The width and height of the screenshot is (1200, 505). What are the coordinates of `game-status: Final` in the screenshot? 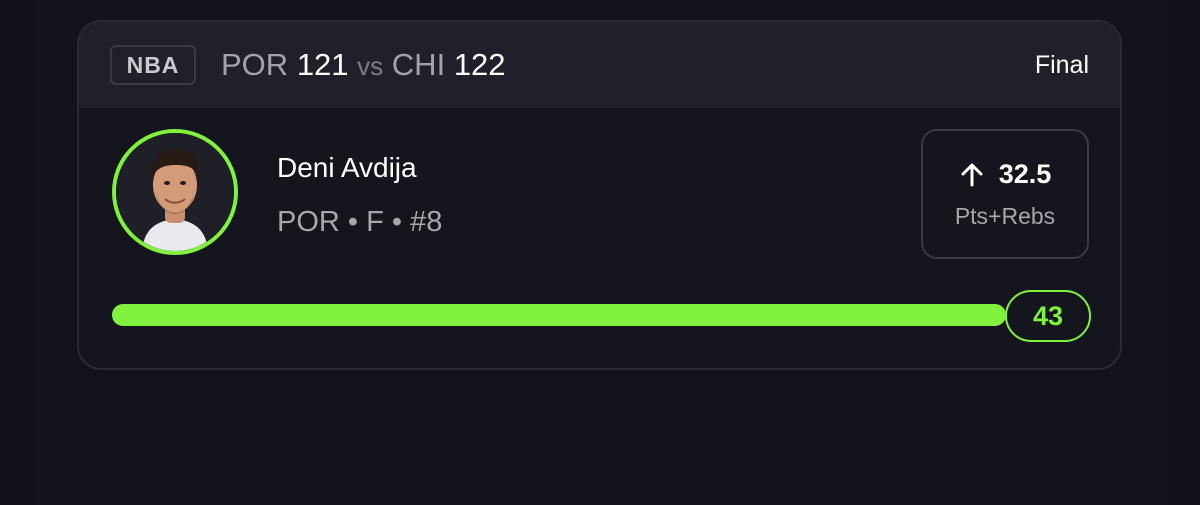 It's located at (1061, 65).